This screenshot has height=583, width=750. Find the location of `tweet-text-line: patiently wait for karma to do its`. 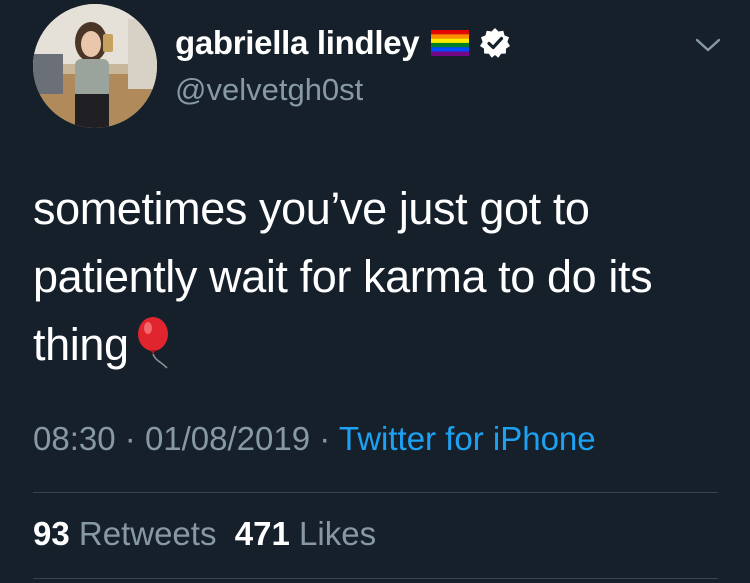

tweet-text-line: patiently wait for karma to do its is located at coordinates (343, 276).